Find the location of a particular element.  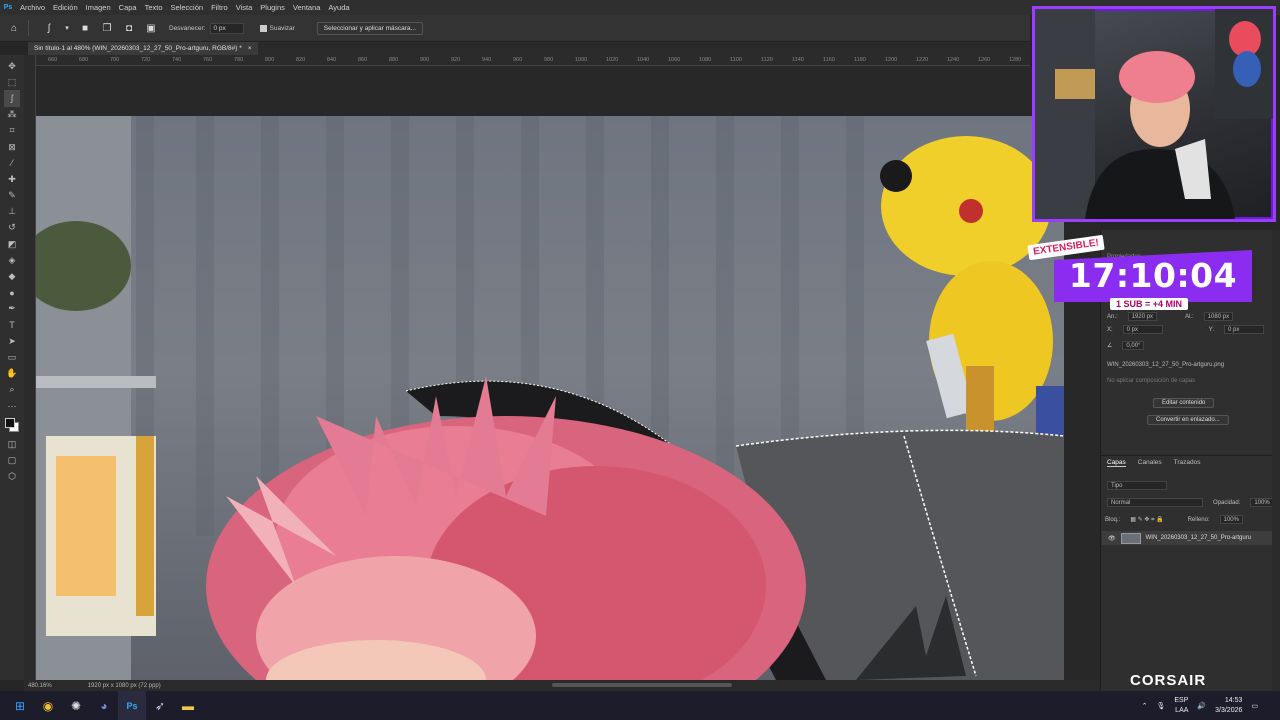

eyedropper-tool-icon: ⁄ is located at coordinates (12, 163).